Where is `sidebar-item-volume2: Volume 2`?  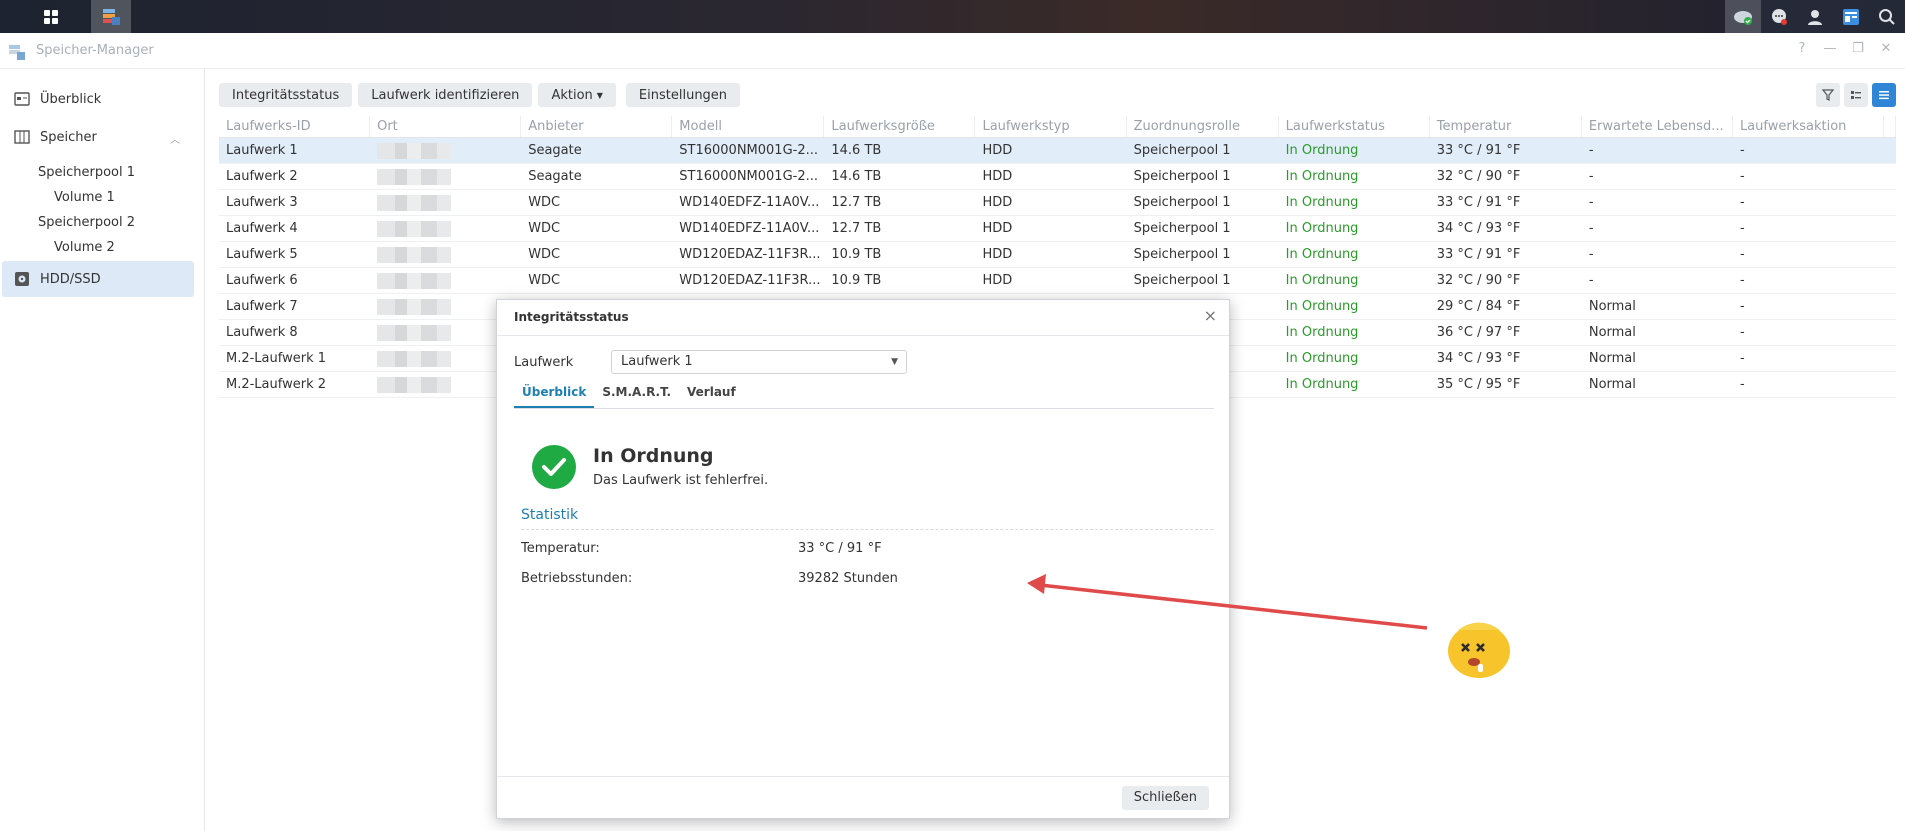 sidebar-item-volume2: Volume 2 is located at coordinates (84, 247).